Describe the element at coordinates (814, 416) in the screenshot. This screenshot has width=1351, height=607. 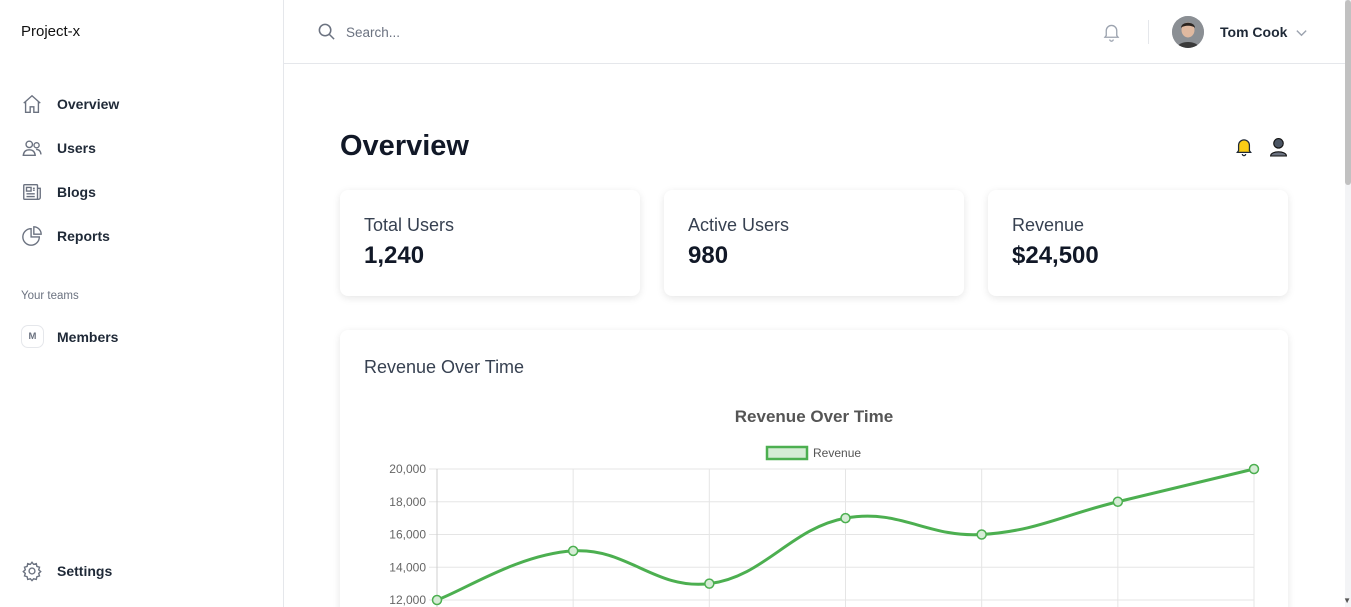
I see `chart-title: Revenue Over Time` at that location.